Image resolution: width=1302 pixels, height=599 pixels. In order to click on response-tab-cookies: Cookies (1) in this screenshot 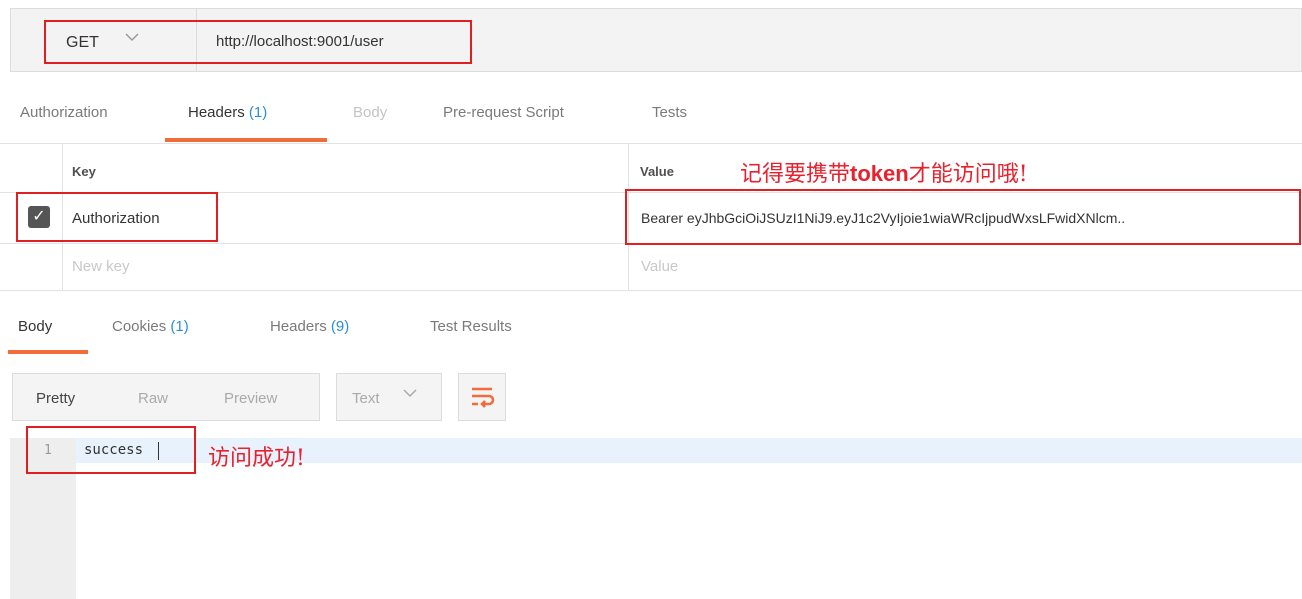, I will do `click(150, 326)`.